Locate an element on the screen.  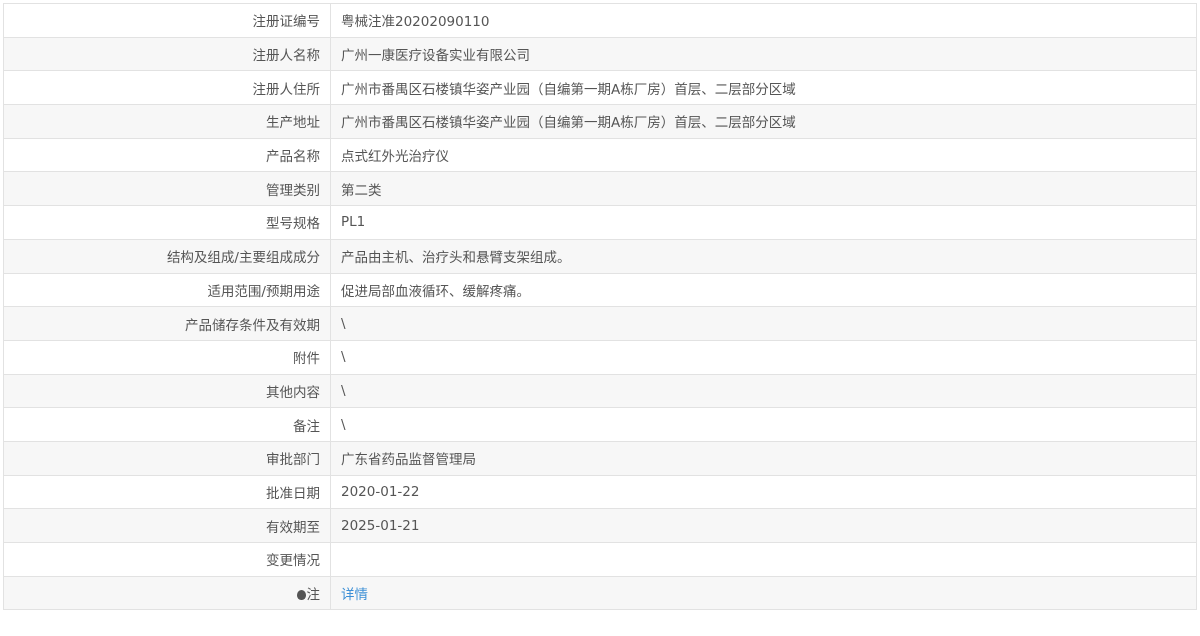
row-label: 型号规格 is located at coordinates (167, 222).